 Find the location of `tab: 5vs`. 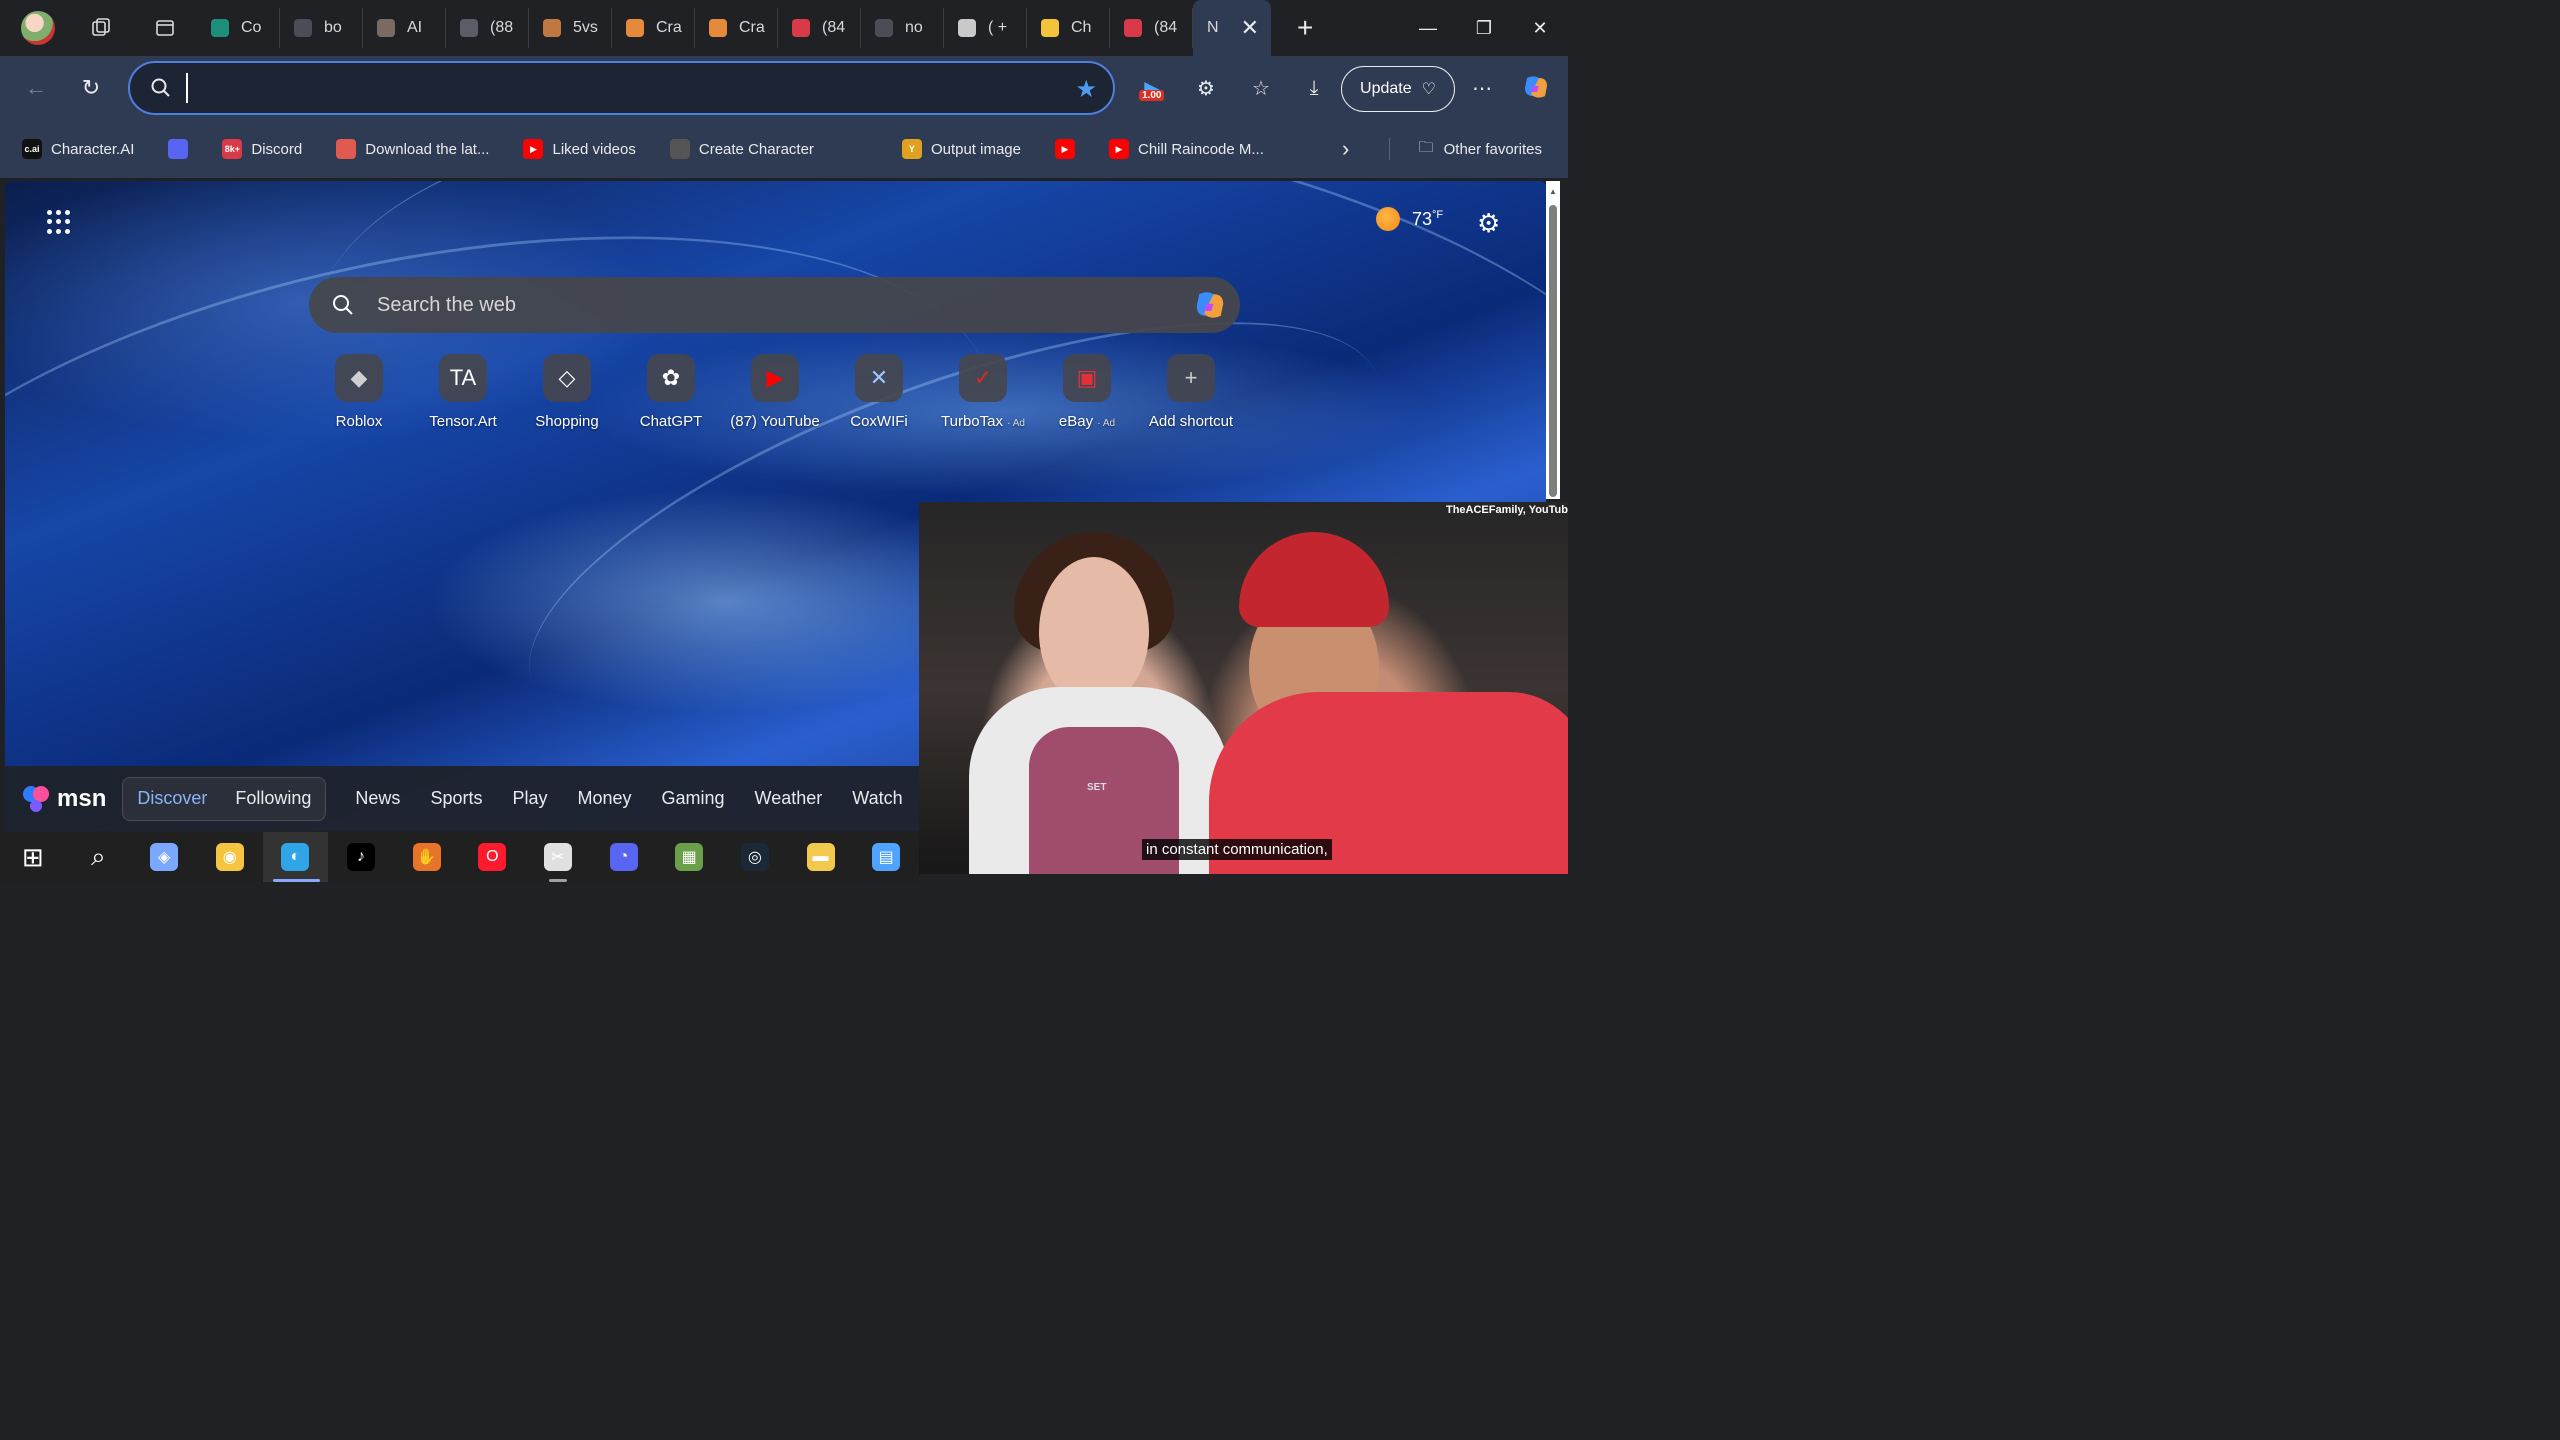

tab: 5vs is located at coordinates (570, 28).